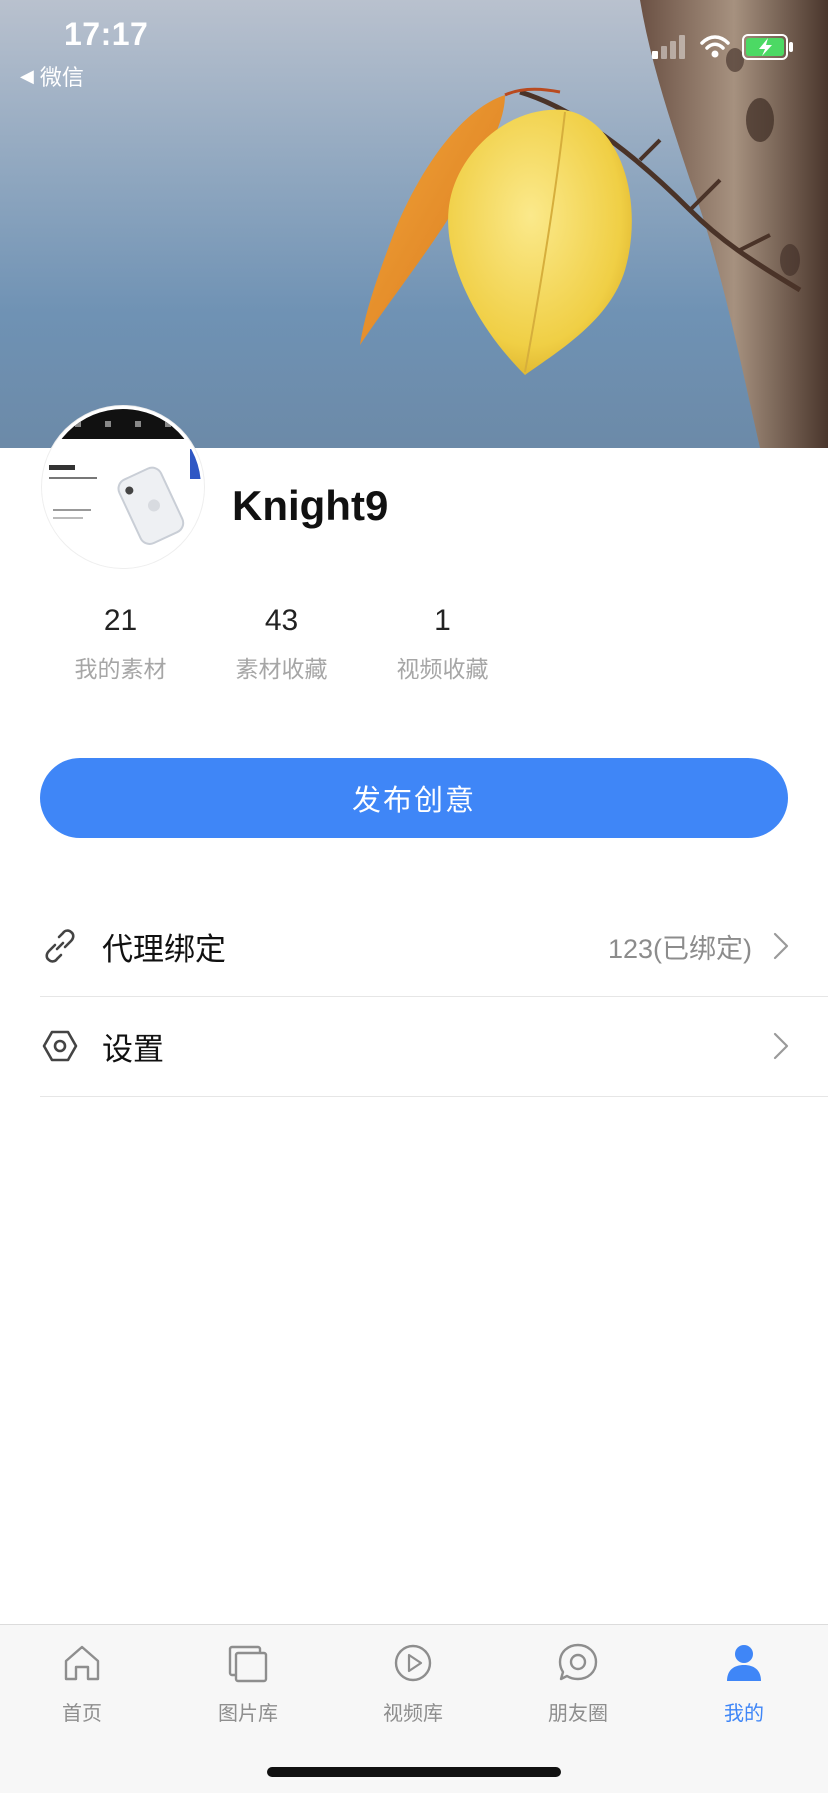 This screenshot has width=828, height=1793. Describe the element at coordinates (27, 76) in the screenshot. I see `back-triangle-icon: ◀` at that location.